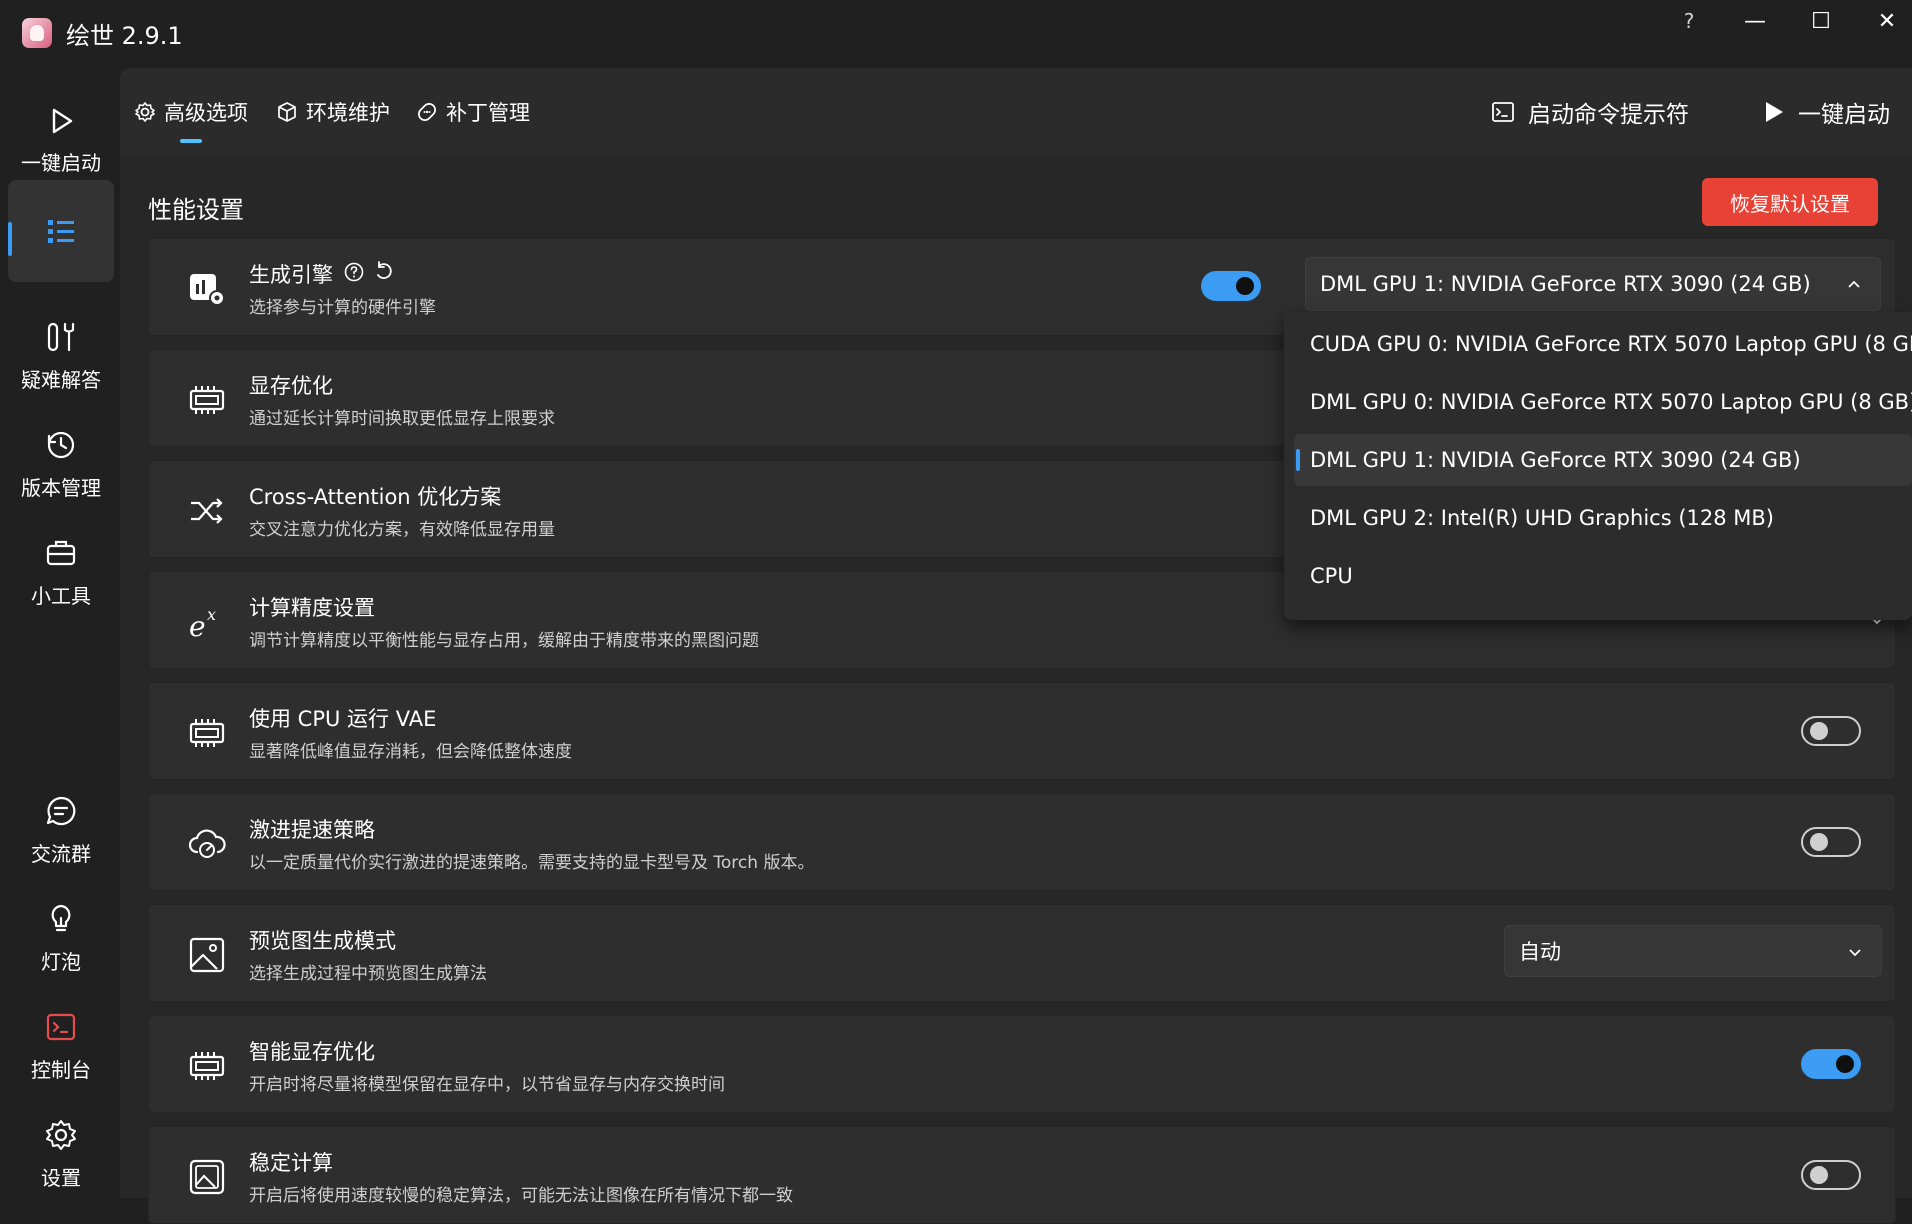  What do you see at coordinates (1603, 576) in the screenshot?
I see `dropdown-option: CPU` at bounding box center [1603, 576].